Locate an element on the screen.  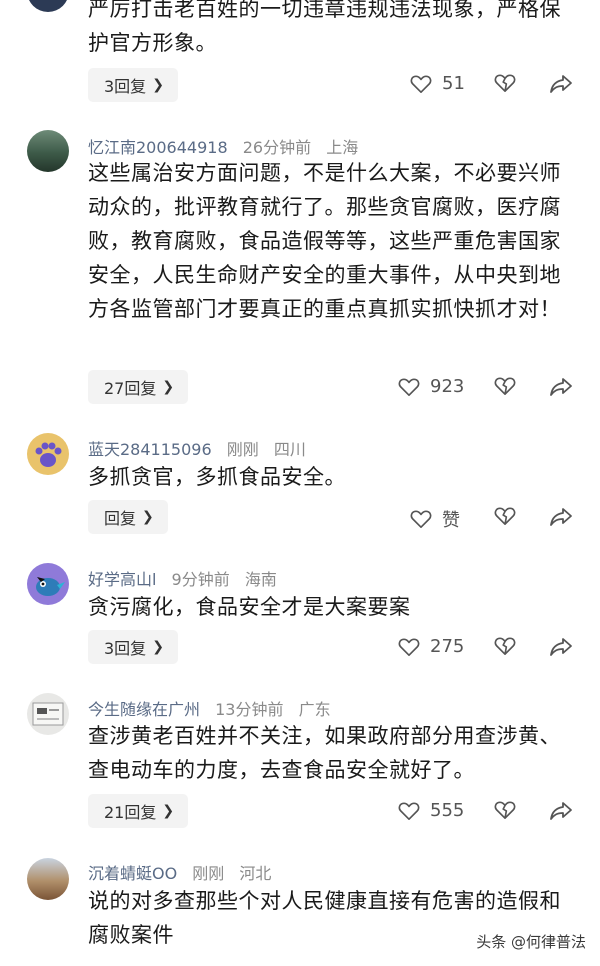
comment-text: 贪污腐化，食品安全才是大案要案 is located at coordinates (249, 607).